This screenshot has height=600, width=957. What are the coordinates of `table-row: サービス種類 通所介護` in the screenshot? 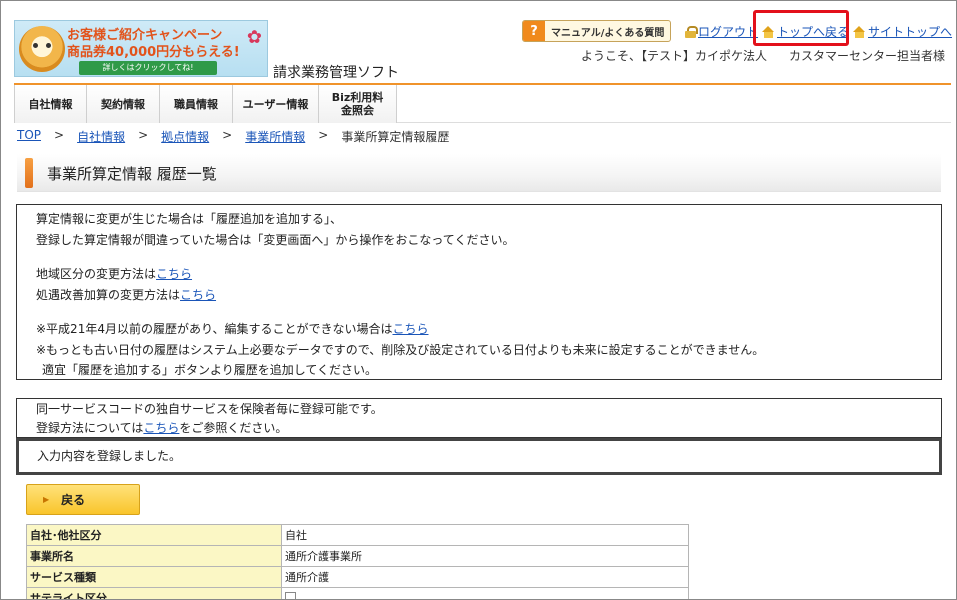 It's located at (357, 577).